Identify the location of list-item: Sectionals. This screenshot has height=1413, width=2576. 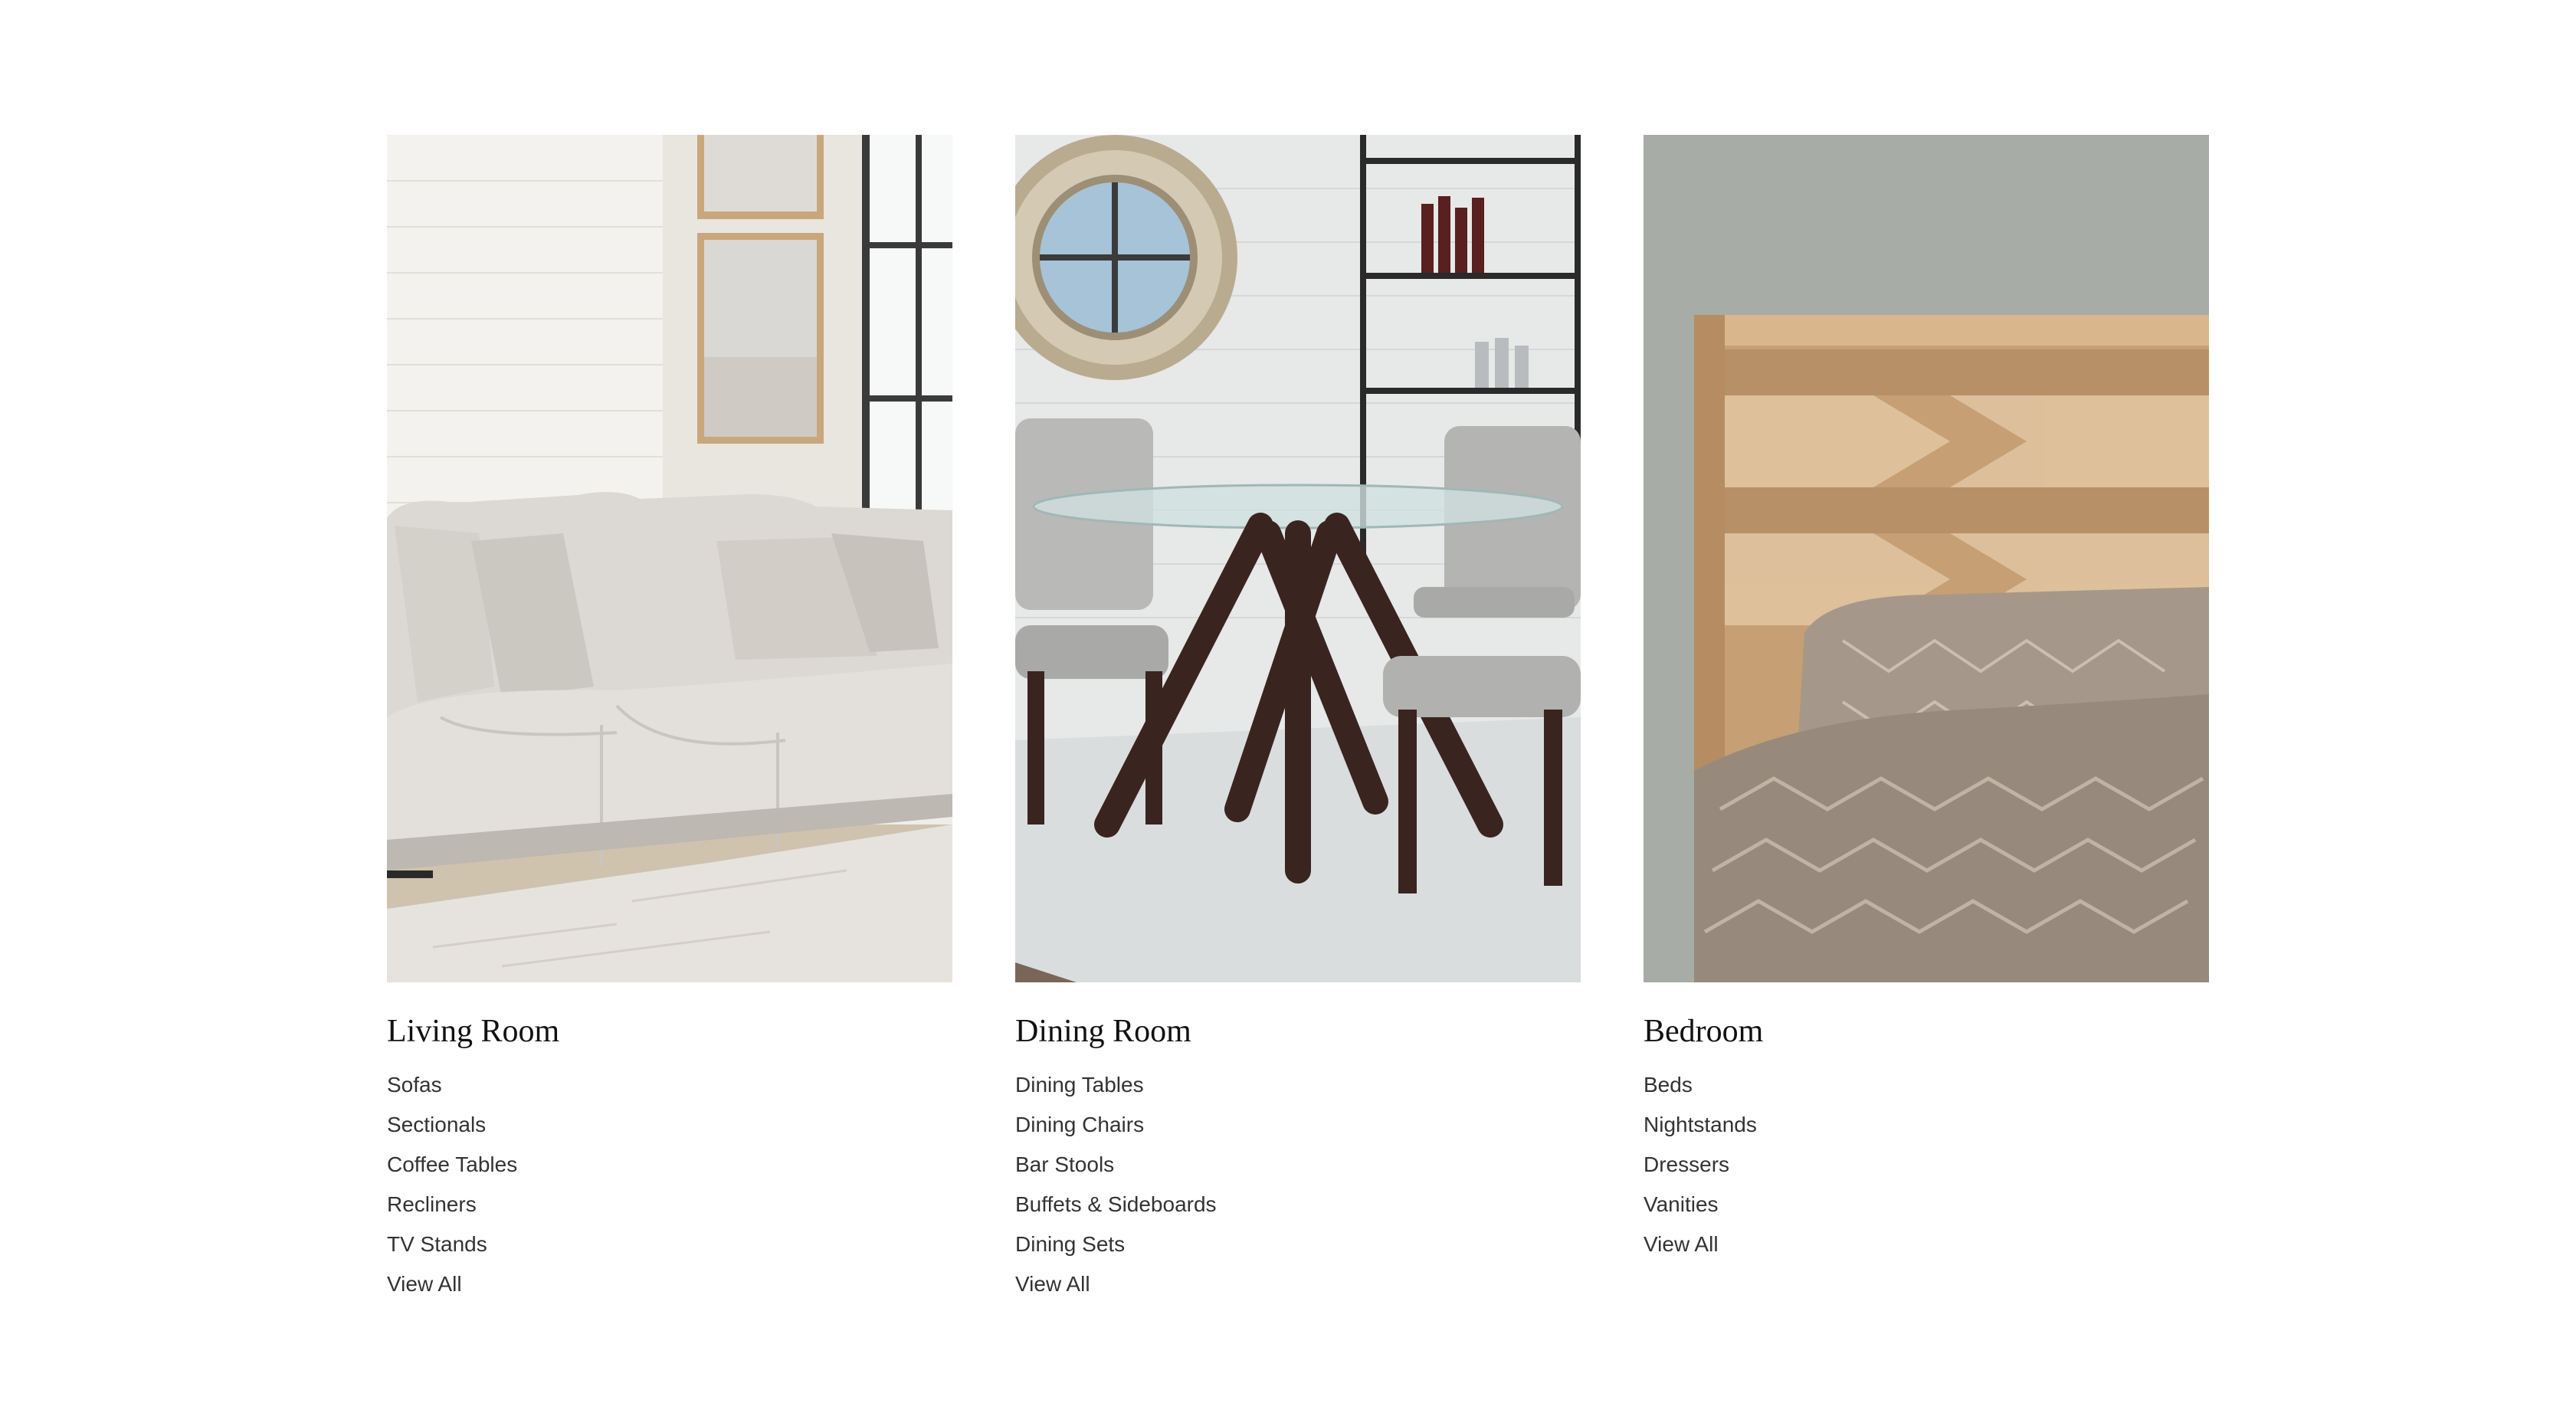
(669, 1125).